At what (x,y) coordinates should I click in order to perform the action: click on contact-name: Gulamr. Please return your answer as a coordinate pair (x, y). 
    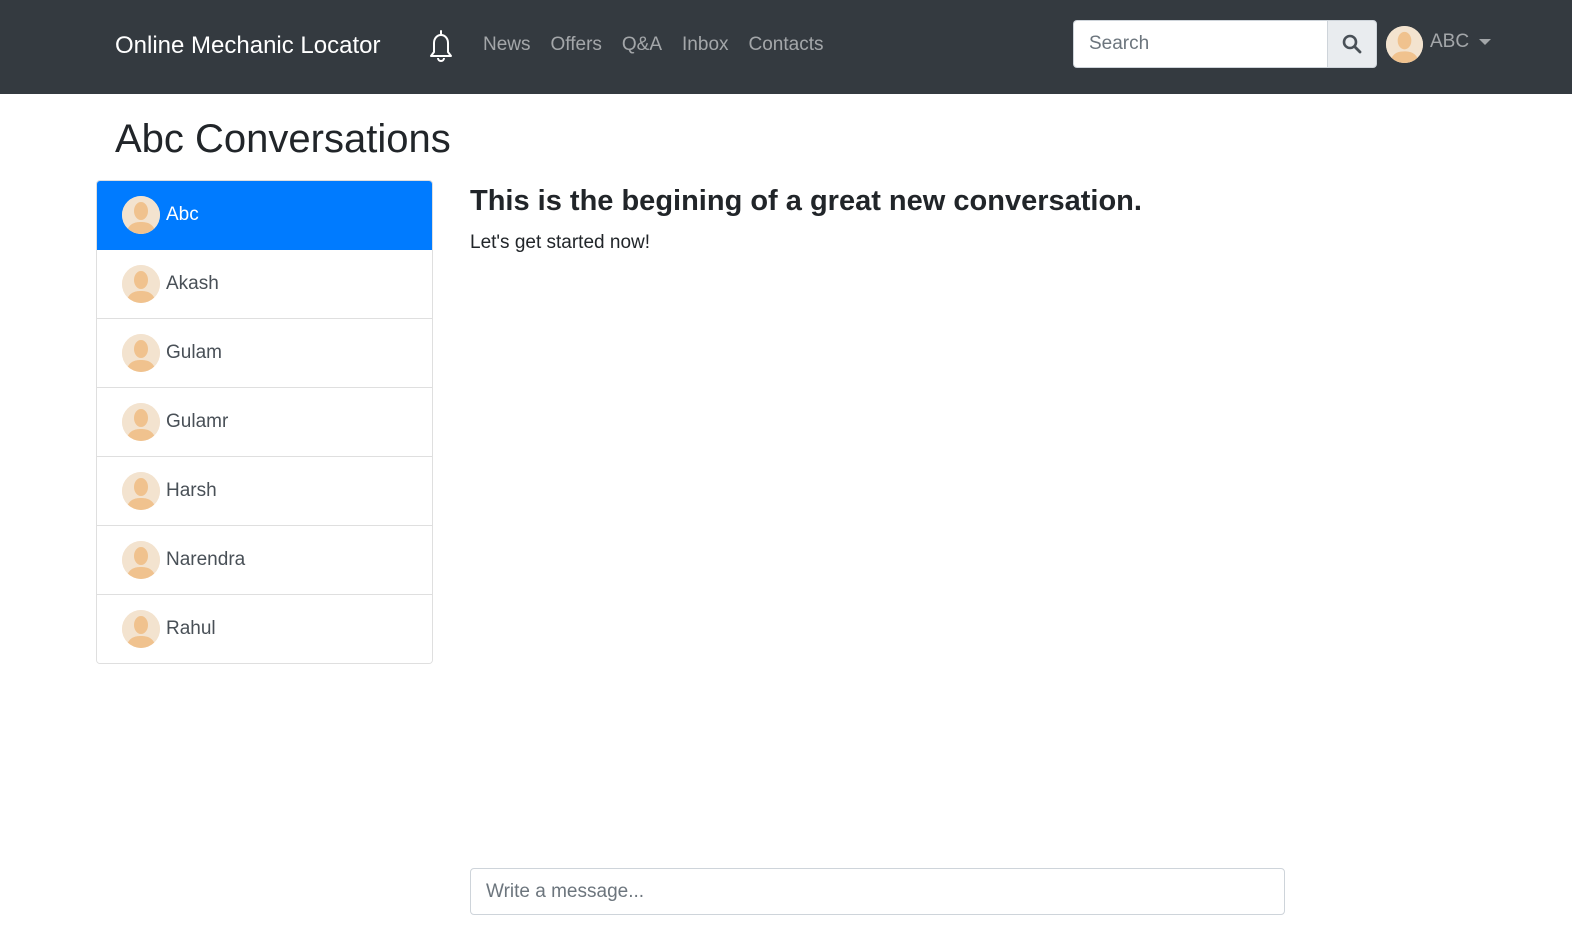
    Looking at the image, I should click on (197, 421).